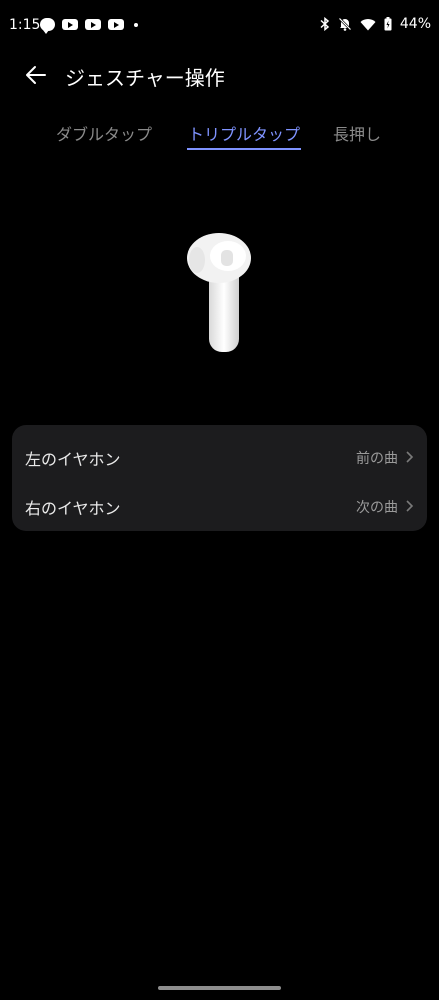  I want to click on earbud-illustration, so click(219, 292).